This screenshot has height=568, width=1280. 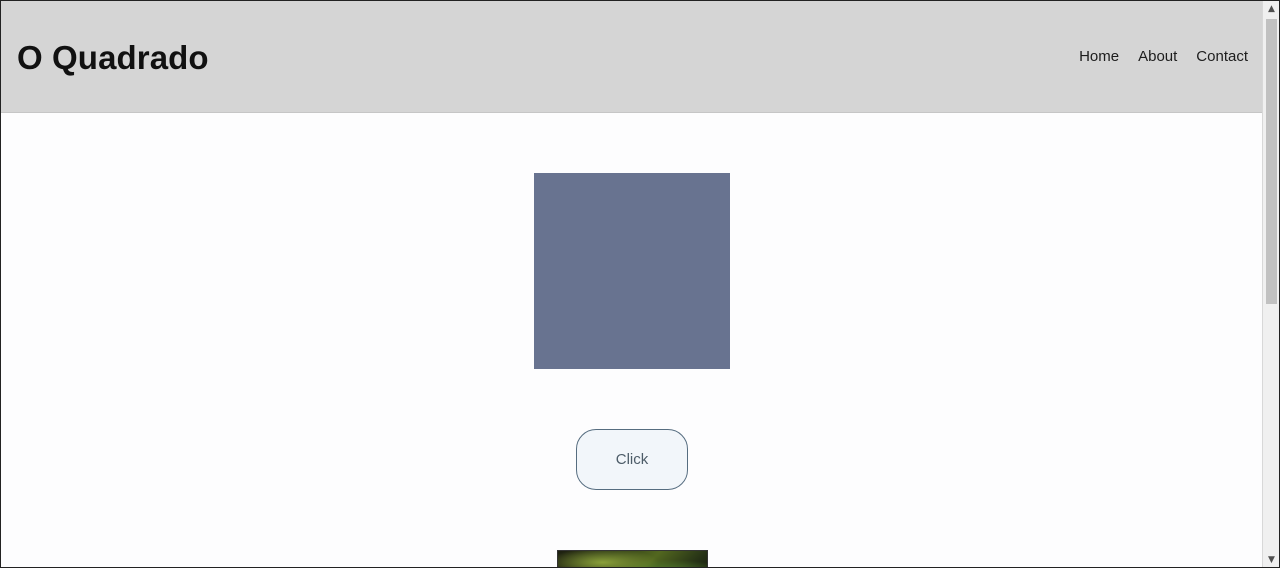 What do you see at coordinates (1271, 559) in the screenshot?
I see `scroll-down-icon: ▼` at bounding box center [1271, 559].